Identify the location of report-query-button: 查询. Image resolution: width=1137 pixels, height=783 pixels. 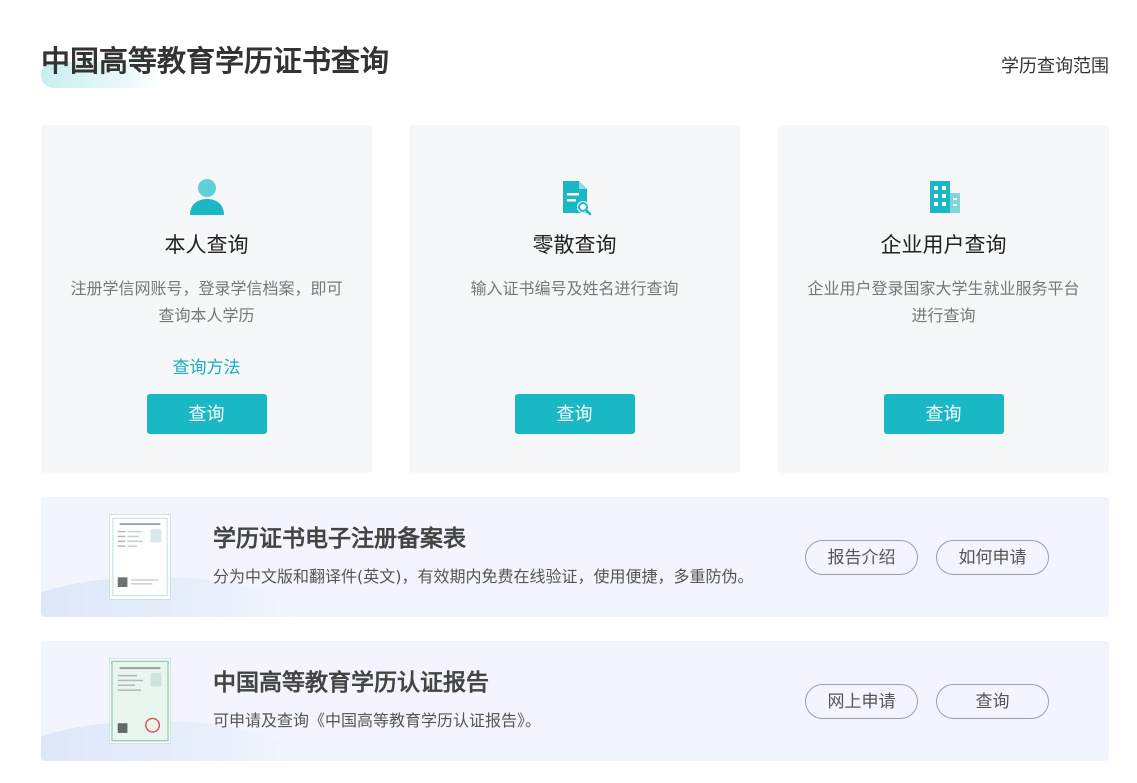
(992, 701).